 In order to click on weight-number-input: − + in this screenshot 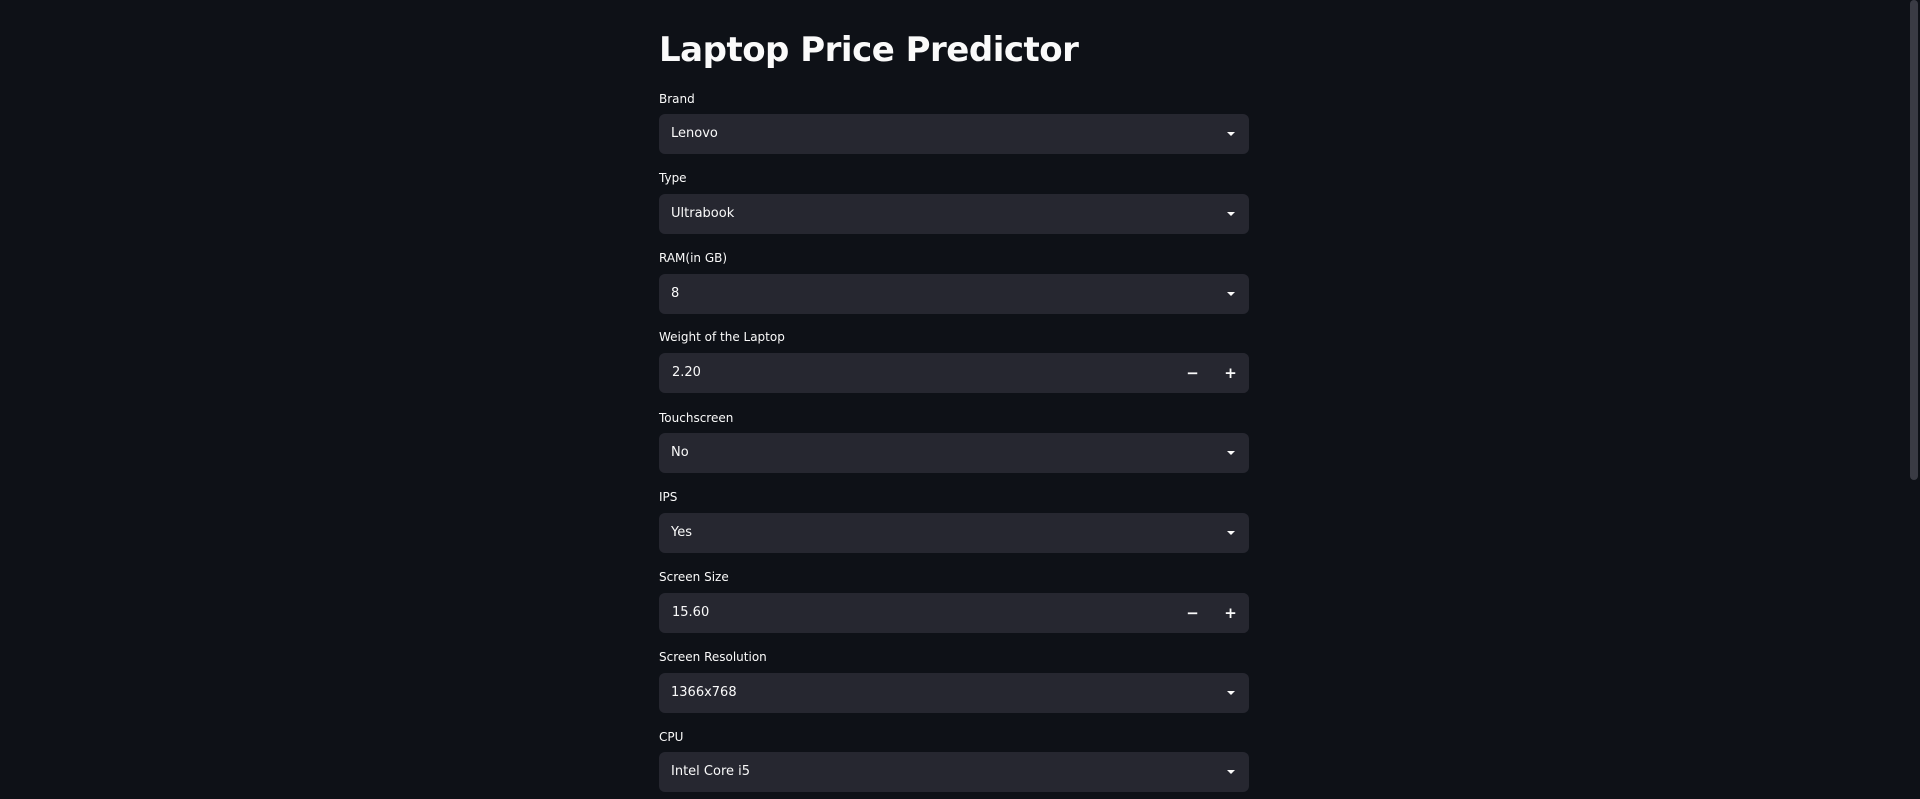, I will do `click(954, 373)`.